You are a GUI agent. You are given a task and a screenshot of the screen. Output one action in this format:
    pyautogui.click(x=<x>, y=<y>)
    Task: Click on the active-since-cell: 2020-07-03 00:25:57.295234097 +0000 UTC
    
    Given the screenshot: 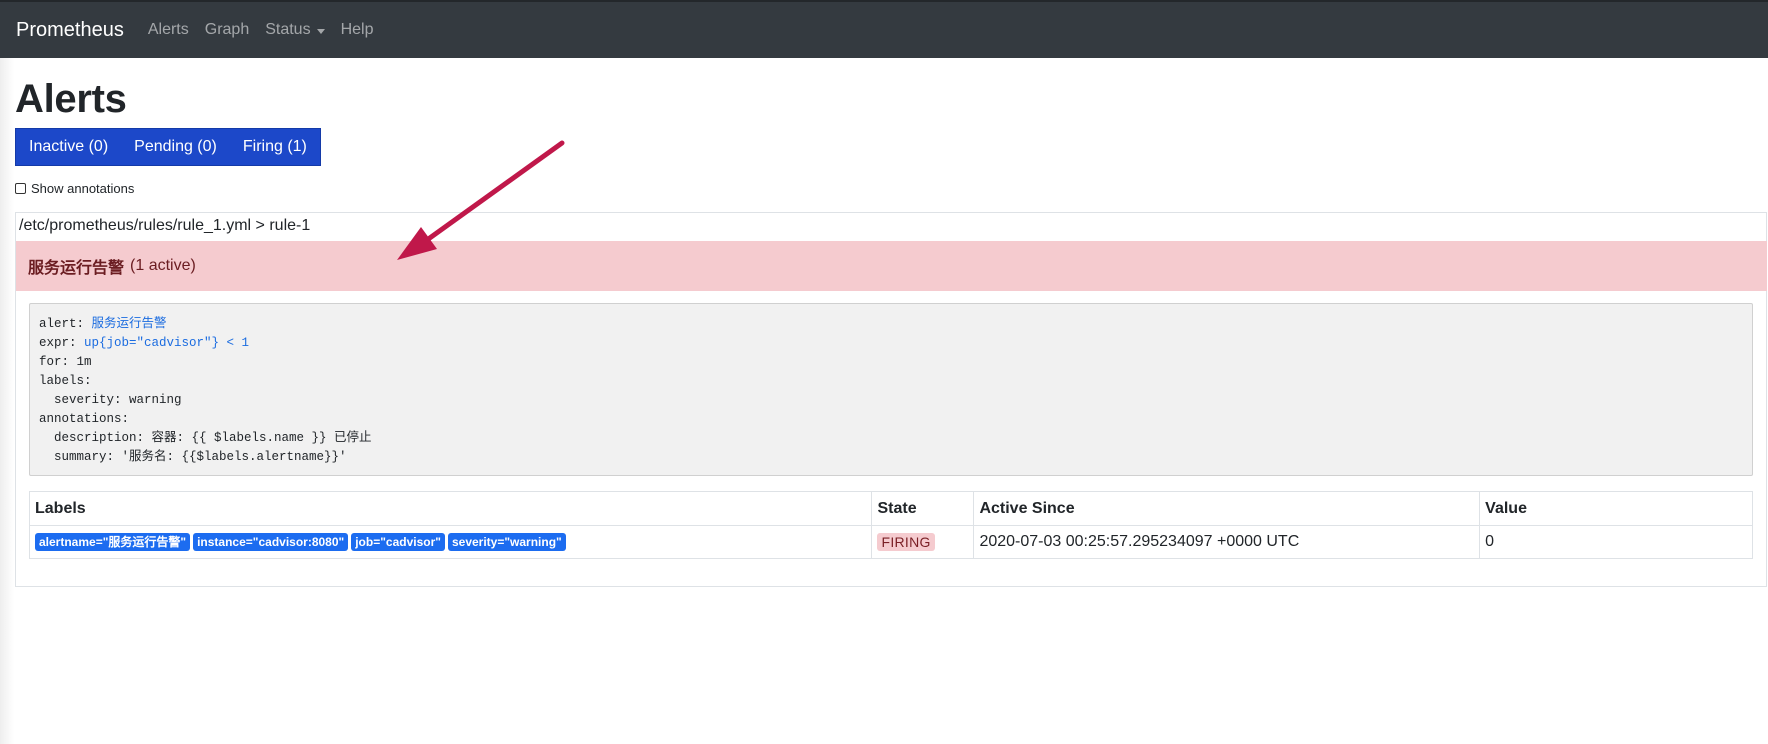 What is the action you would take?
    pyautogui.click(x=1227, y=542)
    